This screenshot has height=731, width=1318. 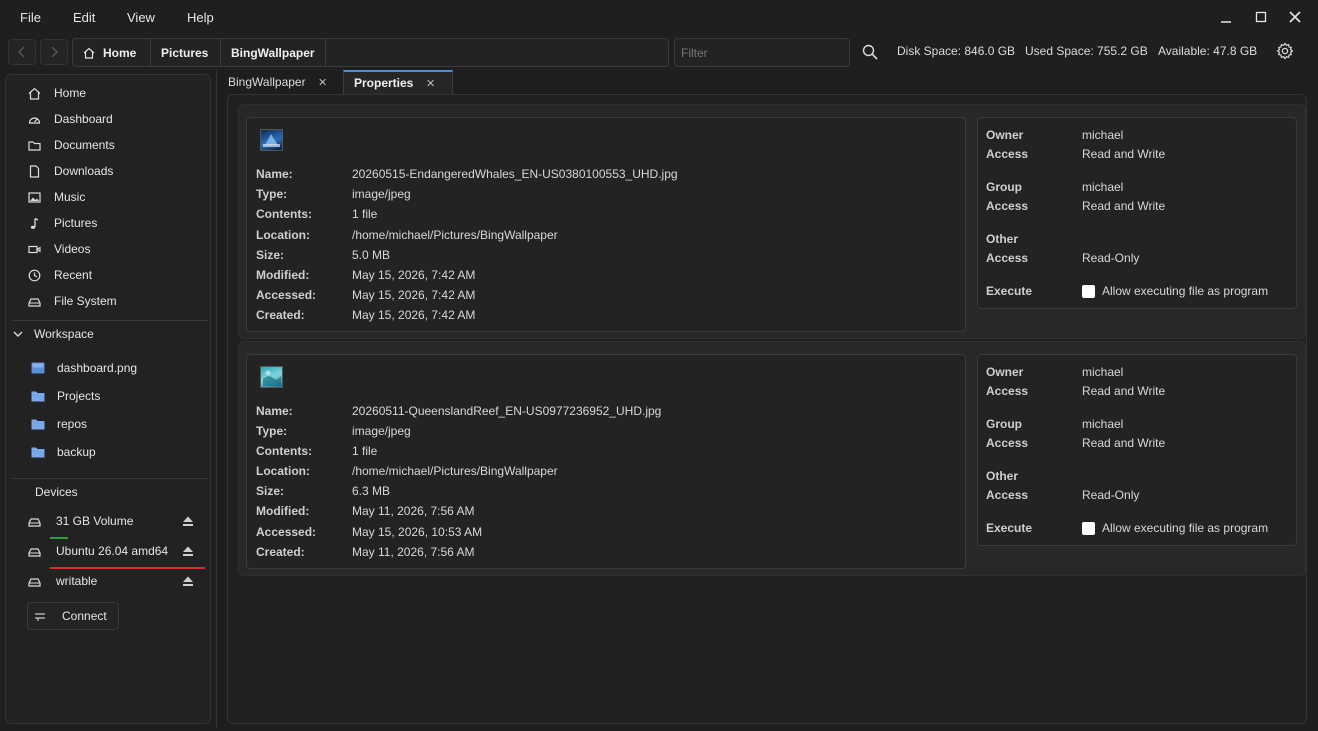 What do you see at coordinates (106, 368) in the screenshot?
I see `workspace-item-dashboard-png: dashboard.png` at bounding box center [106, 368].